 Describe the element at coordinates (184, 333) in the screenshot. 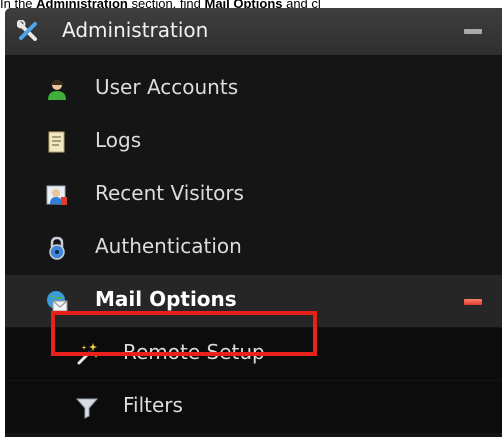

I see `remote-setup-highlight` at that location.